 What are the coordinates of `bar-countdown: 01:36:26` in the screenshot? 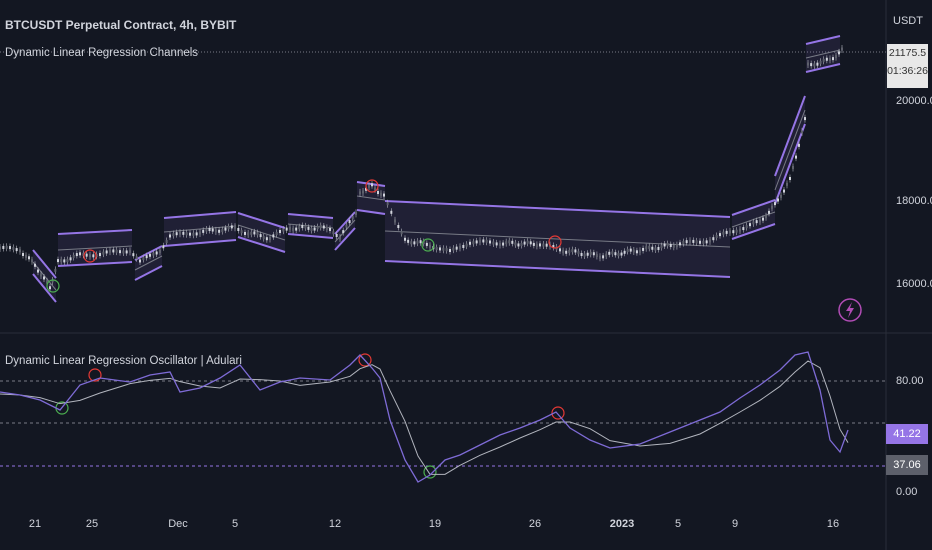 It's located at (907, 71).